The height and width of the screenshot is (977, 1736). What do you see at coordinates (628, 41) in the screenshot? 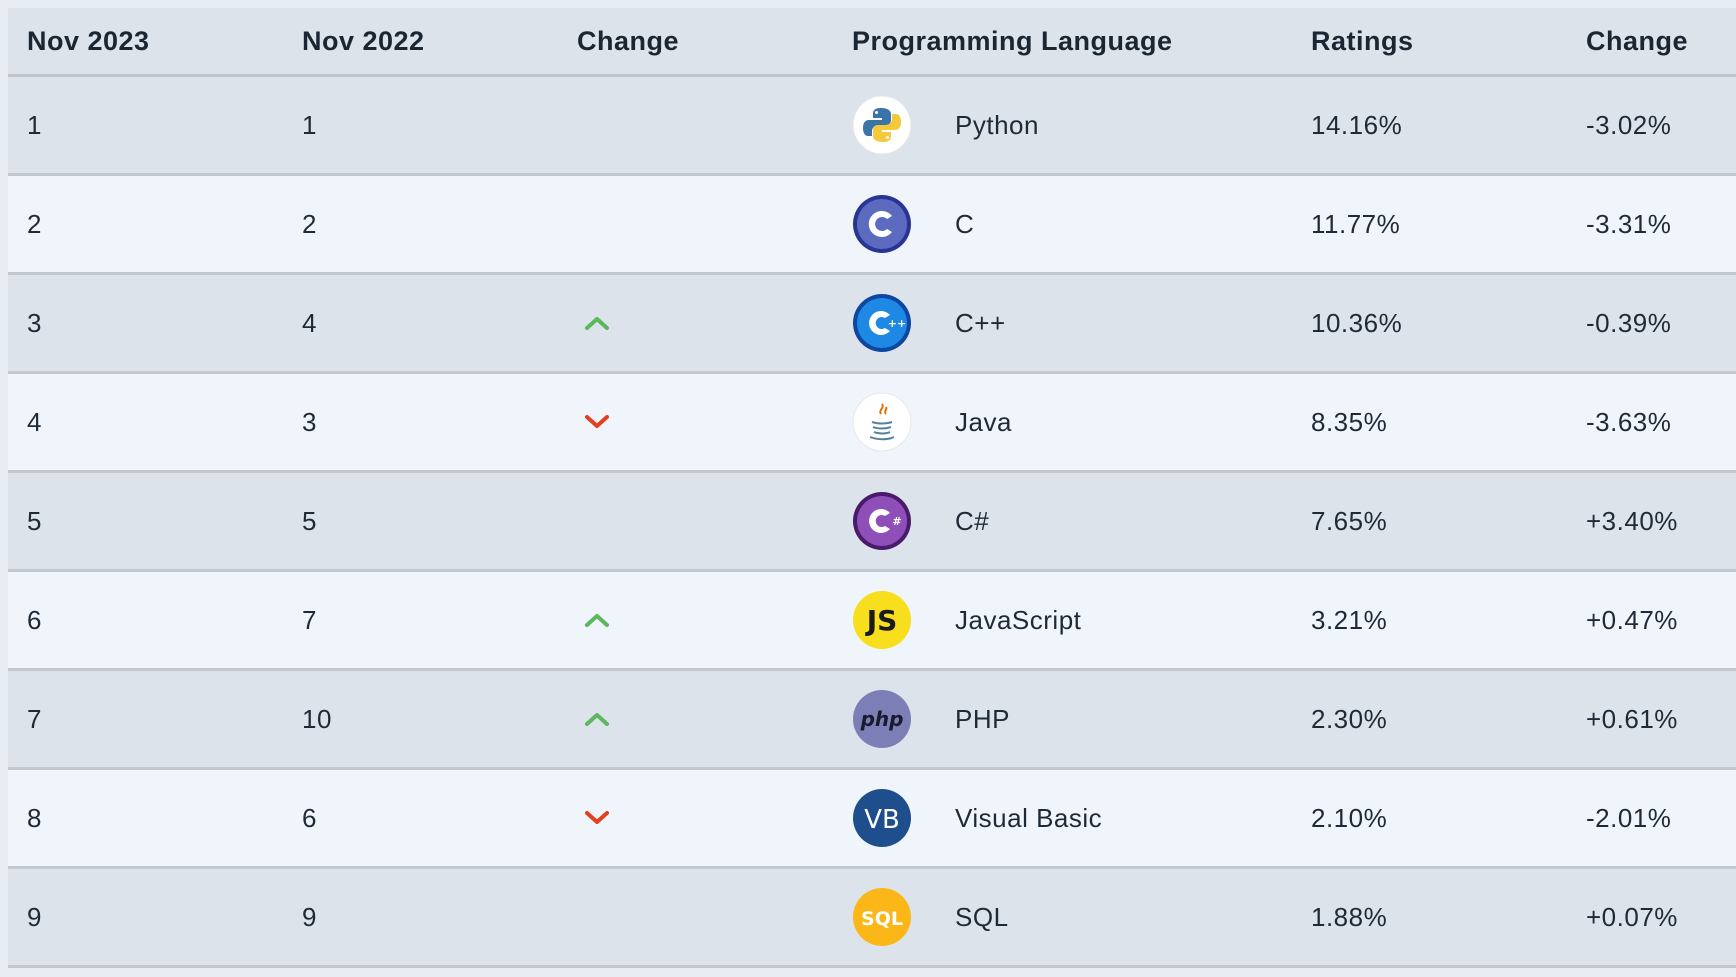
I see `header-change-rank: Change` at bounding box center [628, 41].